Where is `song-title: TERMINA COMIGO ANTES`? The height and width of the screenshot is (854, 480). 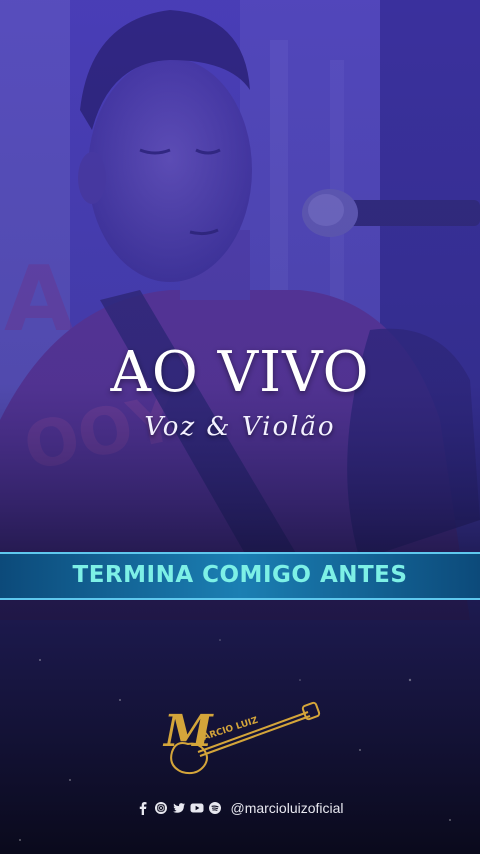 song-title: TERMINA COMIGO ANTES is located at coordinates (240, 575).